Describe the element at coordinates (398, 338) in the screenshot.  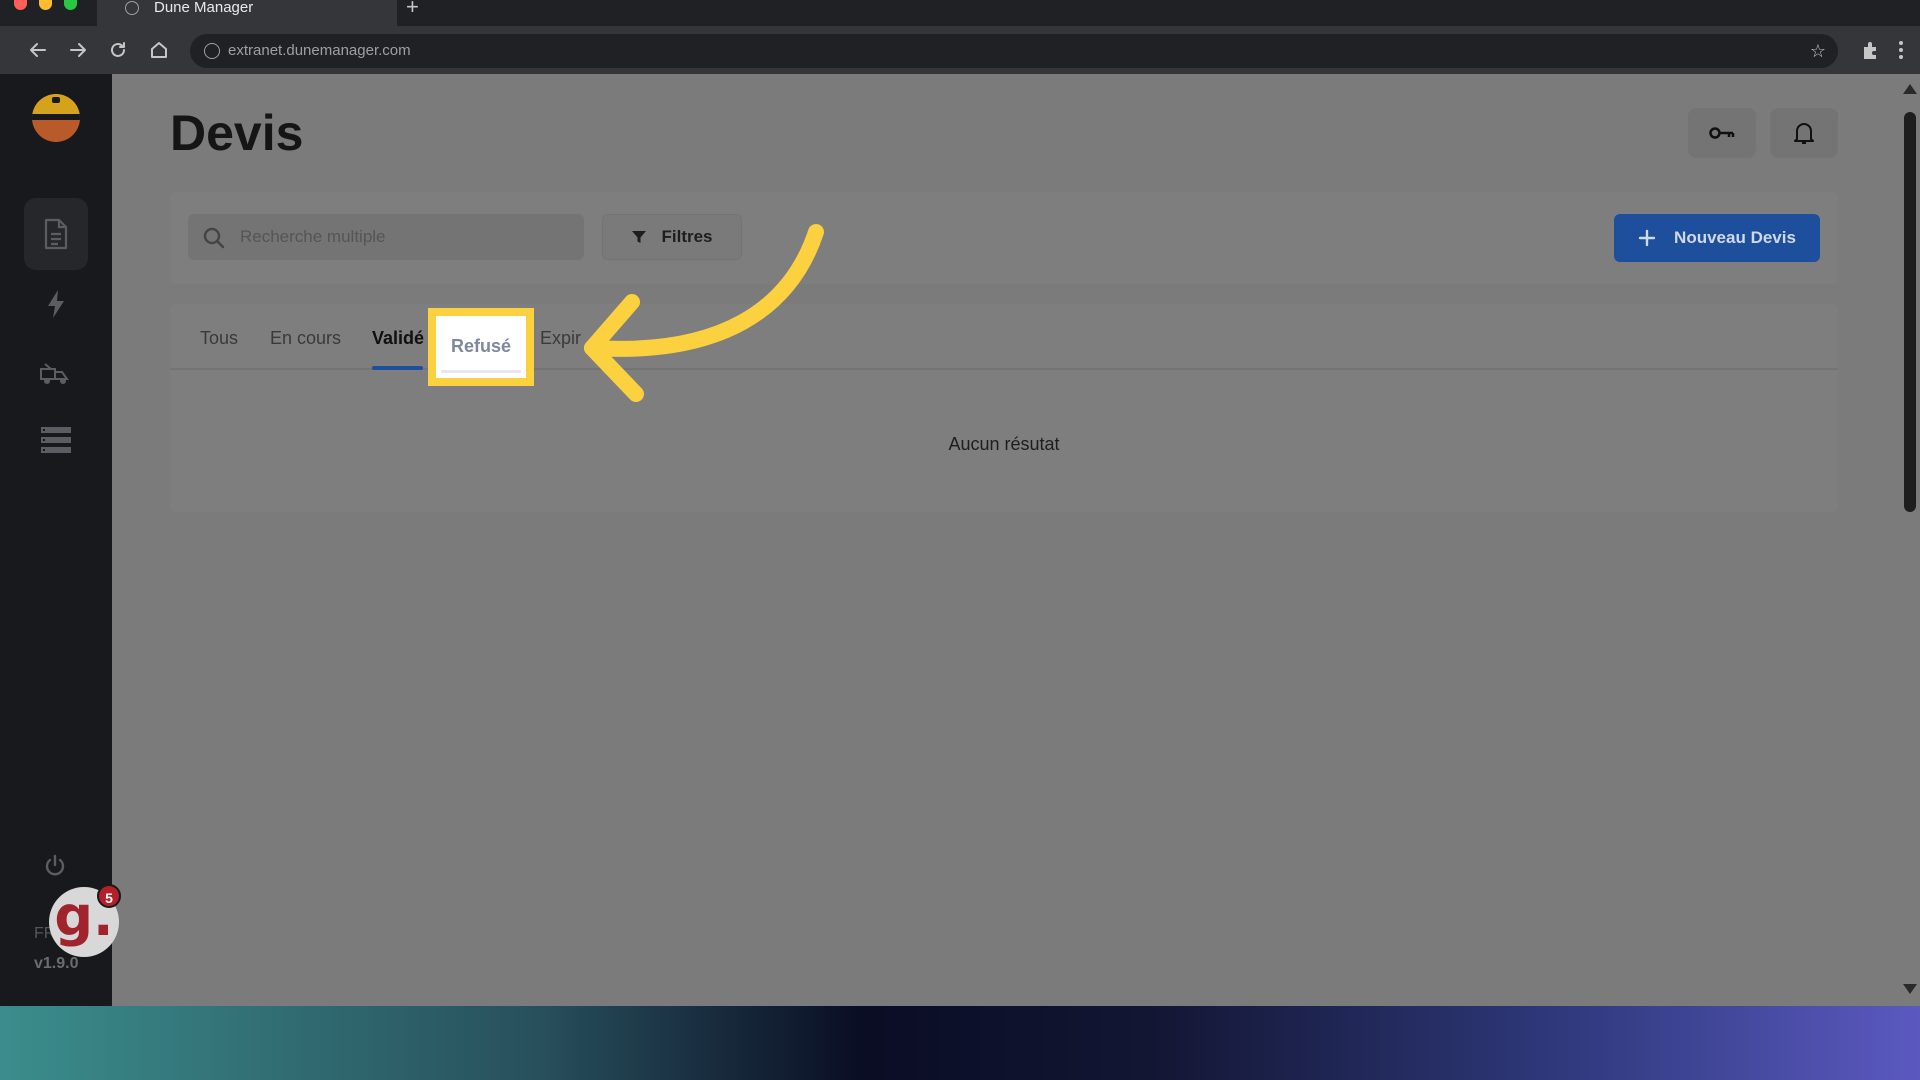
I see `tab-valide: Validé` at that location.